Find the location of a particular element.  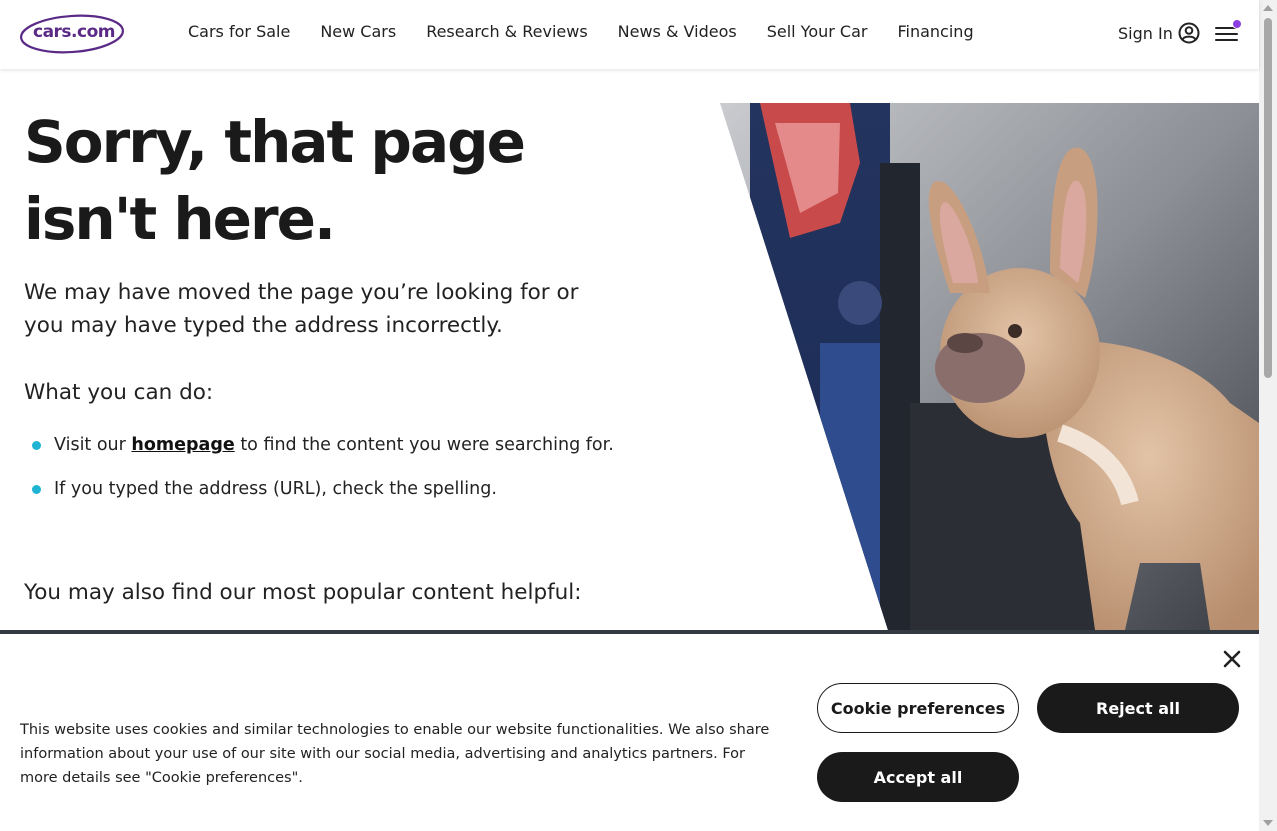

sign-in-button: Sign In is located at coordinates (1159, 33).